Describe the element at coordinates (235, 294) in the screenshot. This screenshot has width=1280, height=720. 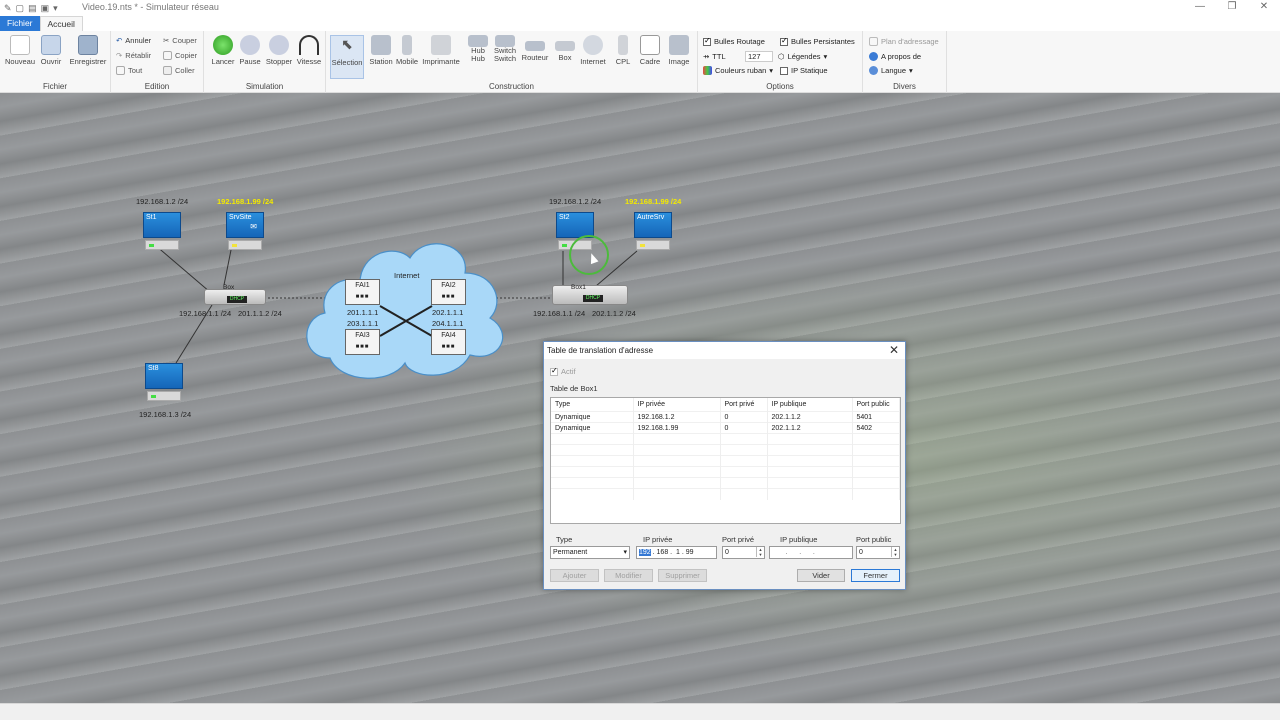
I see `box-left: Box DHCP` at that location.